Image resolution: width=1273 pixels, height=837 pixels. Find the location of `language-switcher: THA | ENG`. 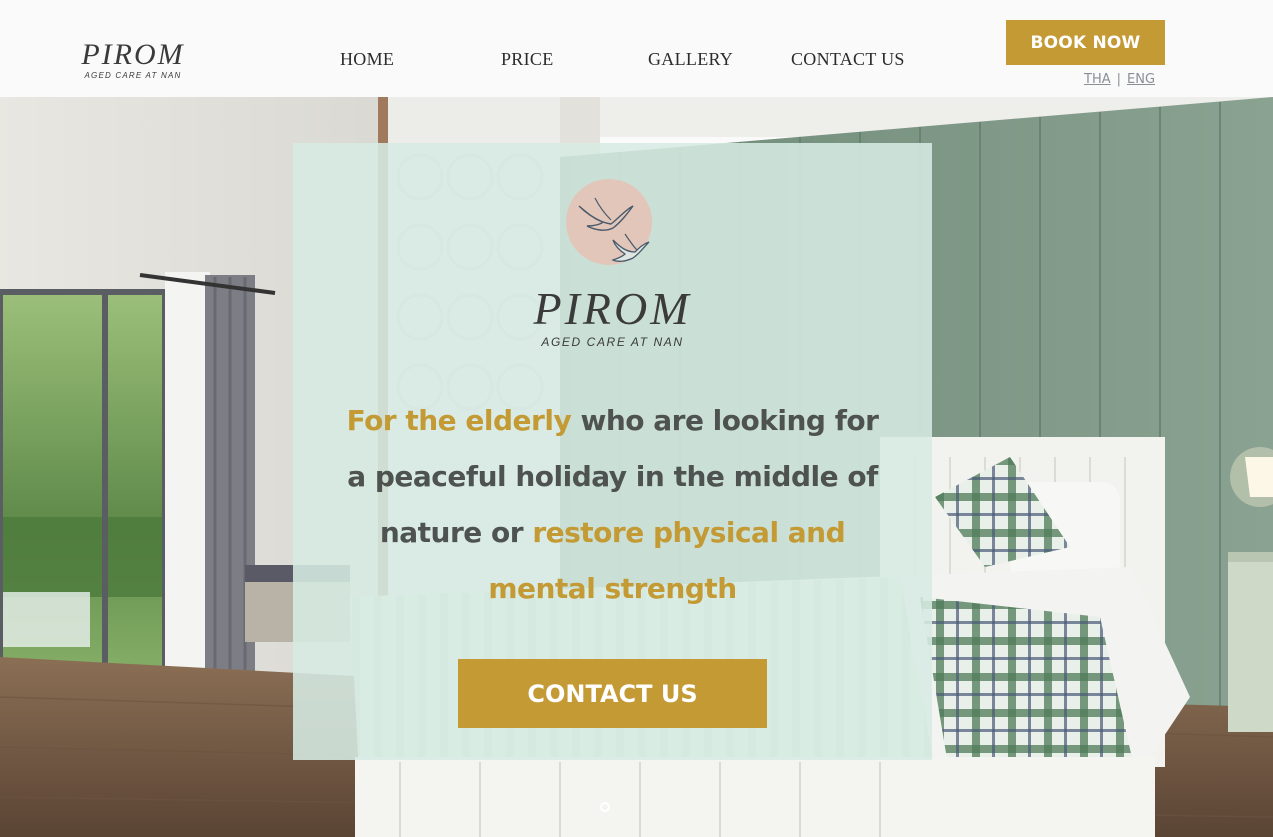

language-switcher: THA | ENG is located at coordinates (1119, 79).